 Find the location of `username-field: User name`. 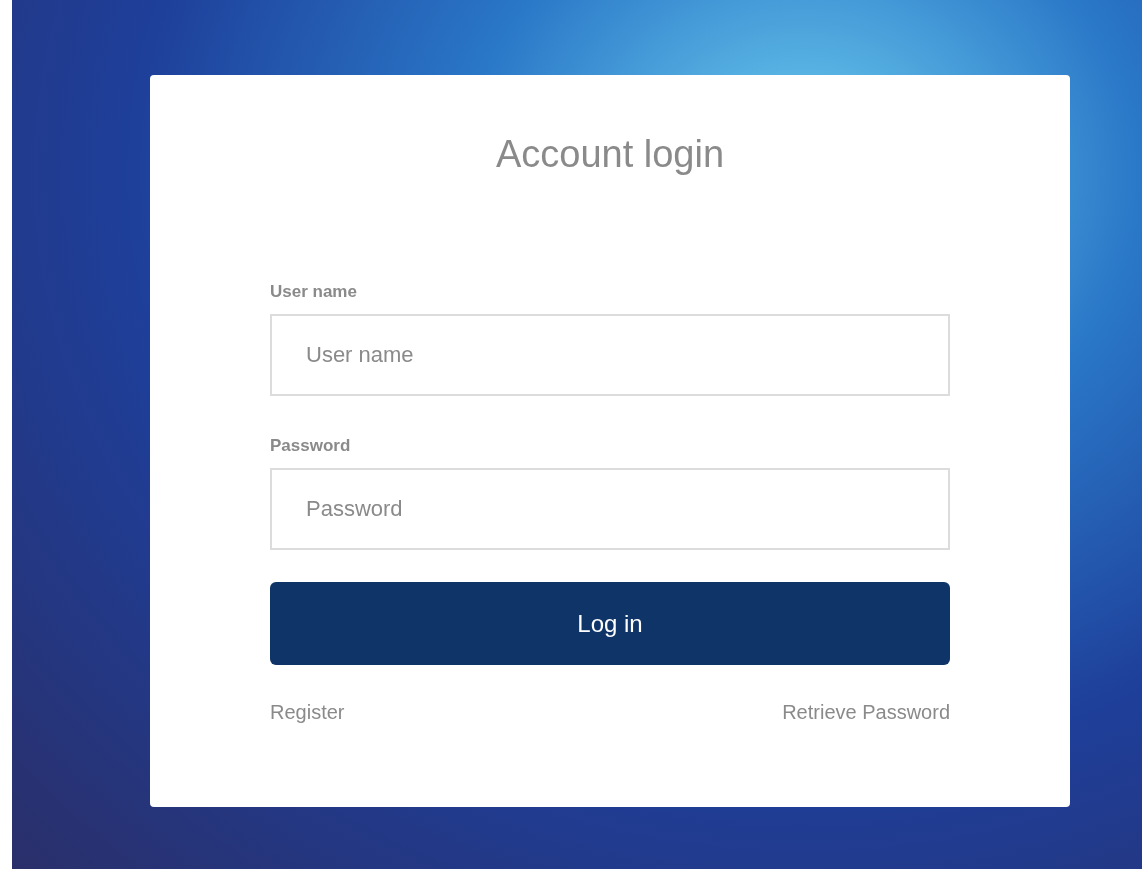

username-field: User name is located at coordinates (610, 355).